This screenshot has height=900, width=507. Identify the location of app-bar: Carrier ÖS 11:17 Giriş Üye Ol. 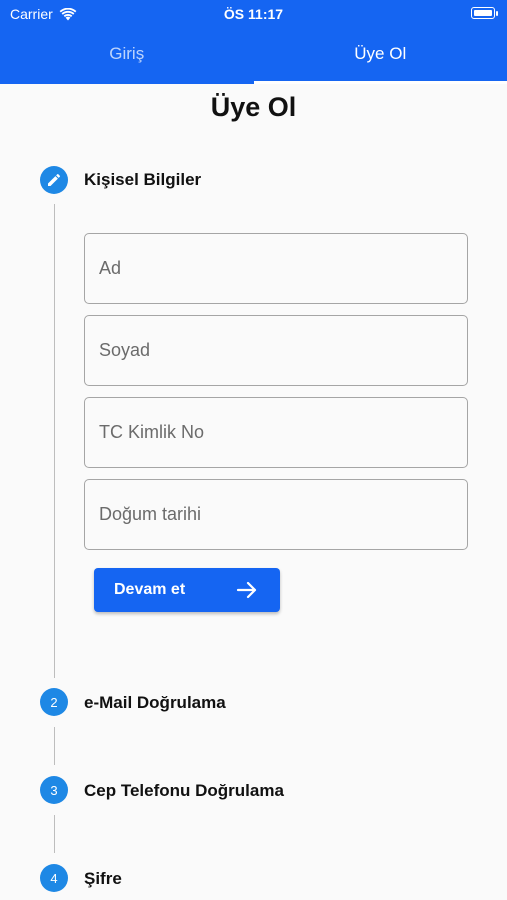
(253, 42).